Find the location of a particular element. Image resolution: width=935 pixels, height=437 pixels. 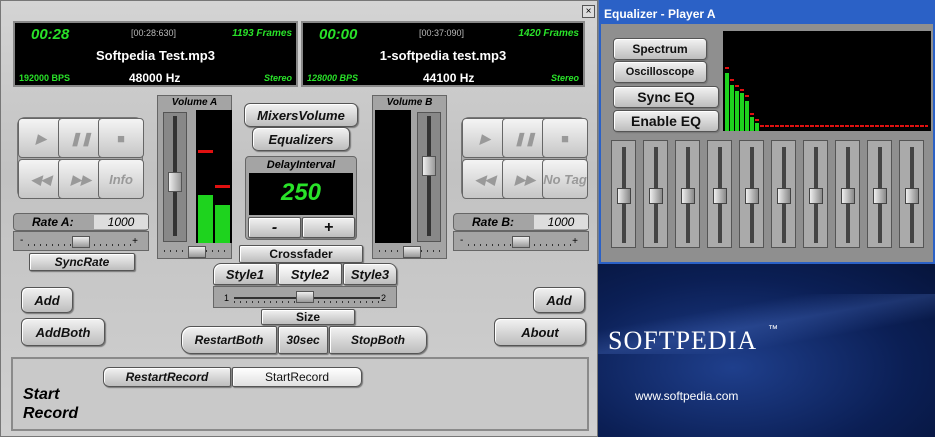

delay-value: 250 is located at coordinates (301, 192).